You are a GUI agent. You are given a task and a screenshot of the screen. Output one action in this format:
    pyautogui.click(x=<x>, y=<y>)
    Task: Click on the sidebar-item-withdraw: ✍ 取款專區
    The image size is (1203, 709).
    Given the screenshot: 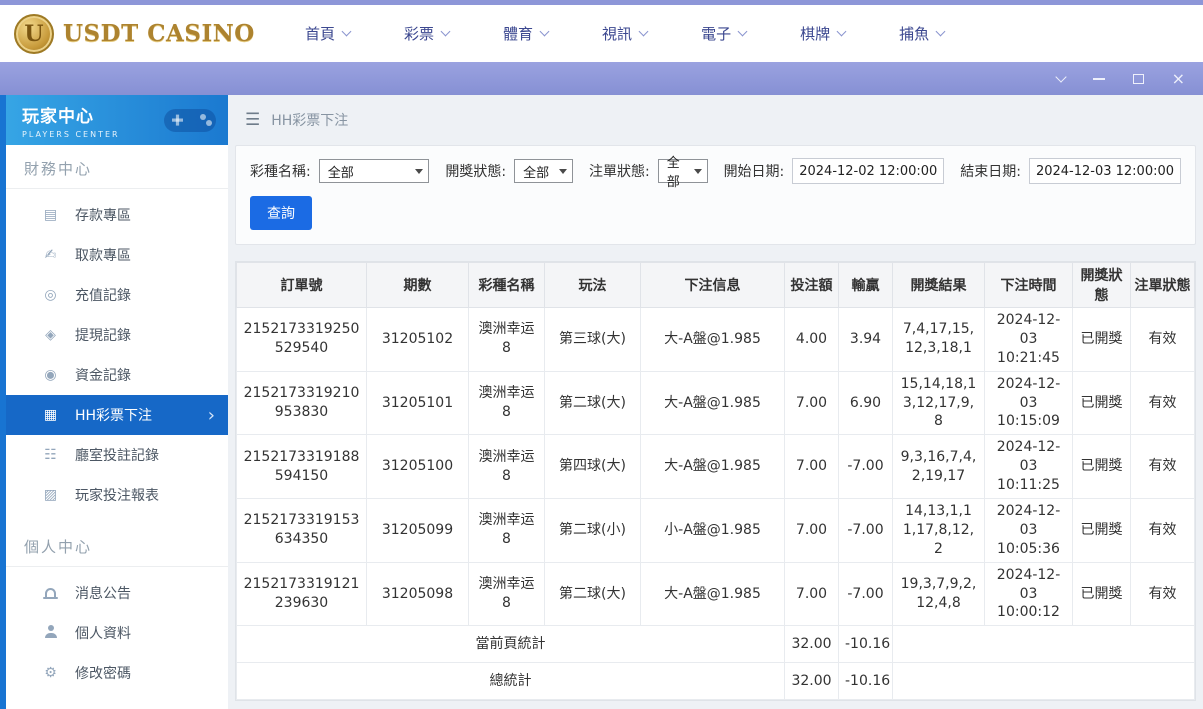 What is the action you would take?
    pyautogui.click(x=117, y=255)
    